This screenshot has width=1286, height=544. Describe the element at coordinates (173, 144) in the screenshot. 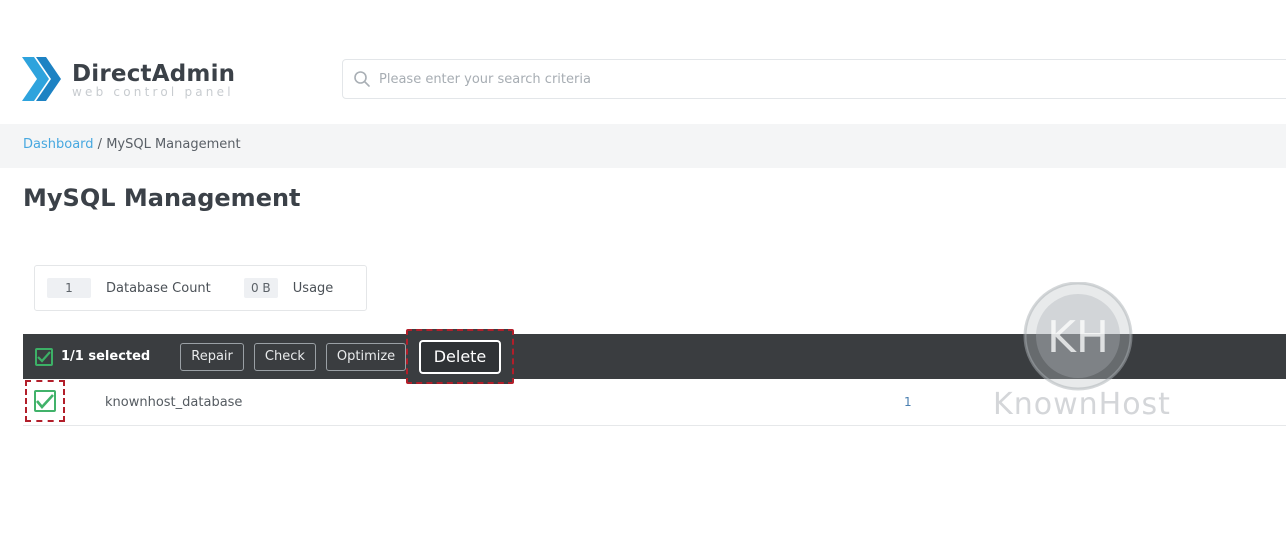

I see `breadcrumb-current: MySQL Management` at that location.